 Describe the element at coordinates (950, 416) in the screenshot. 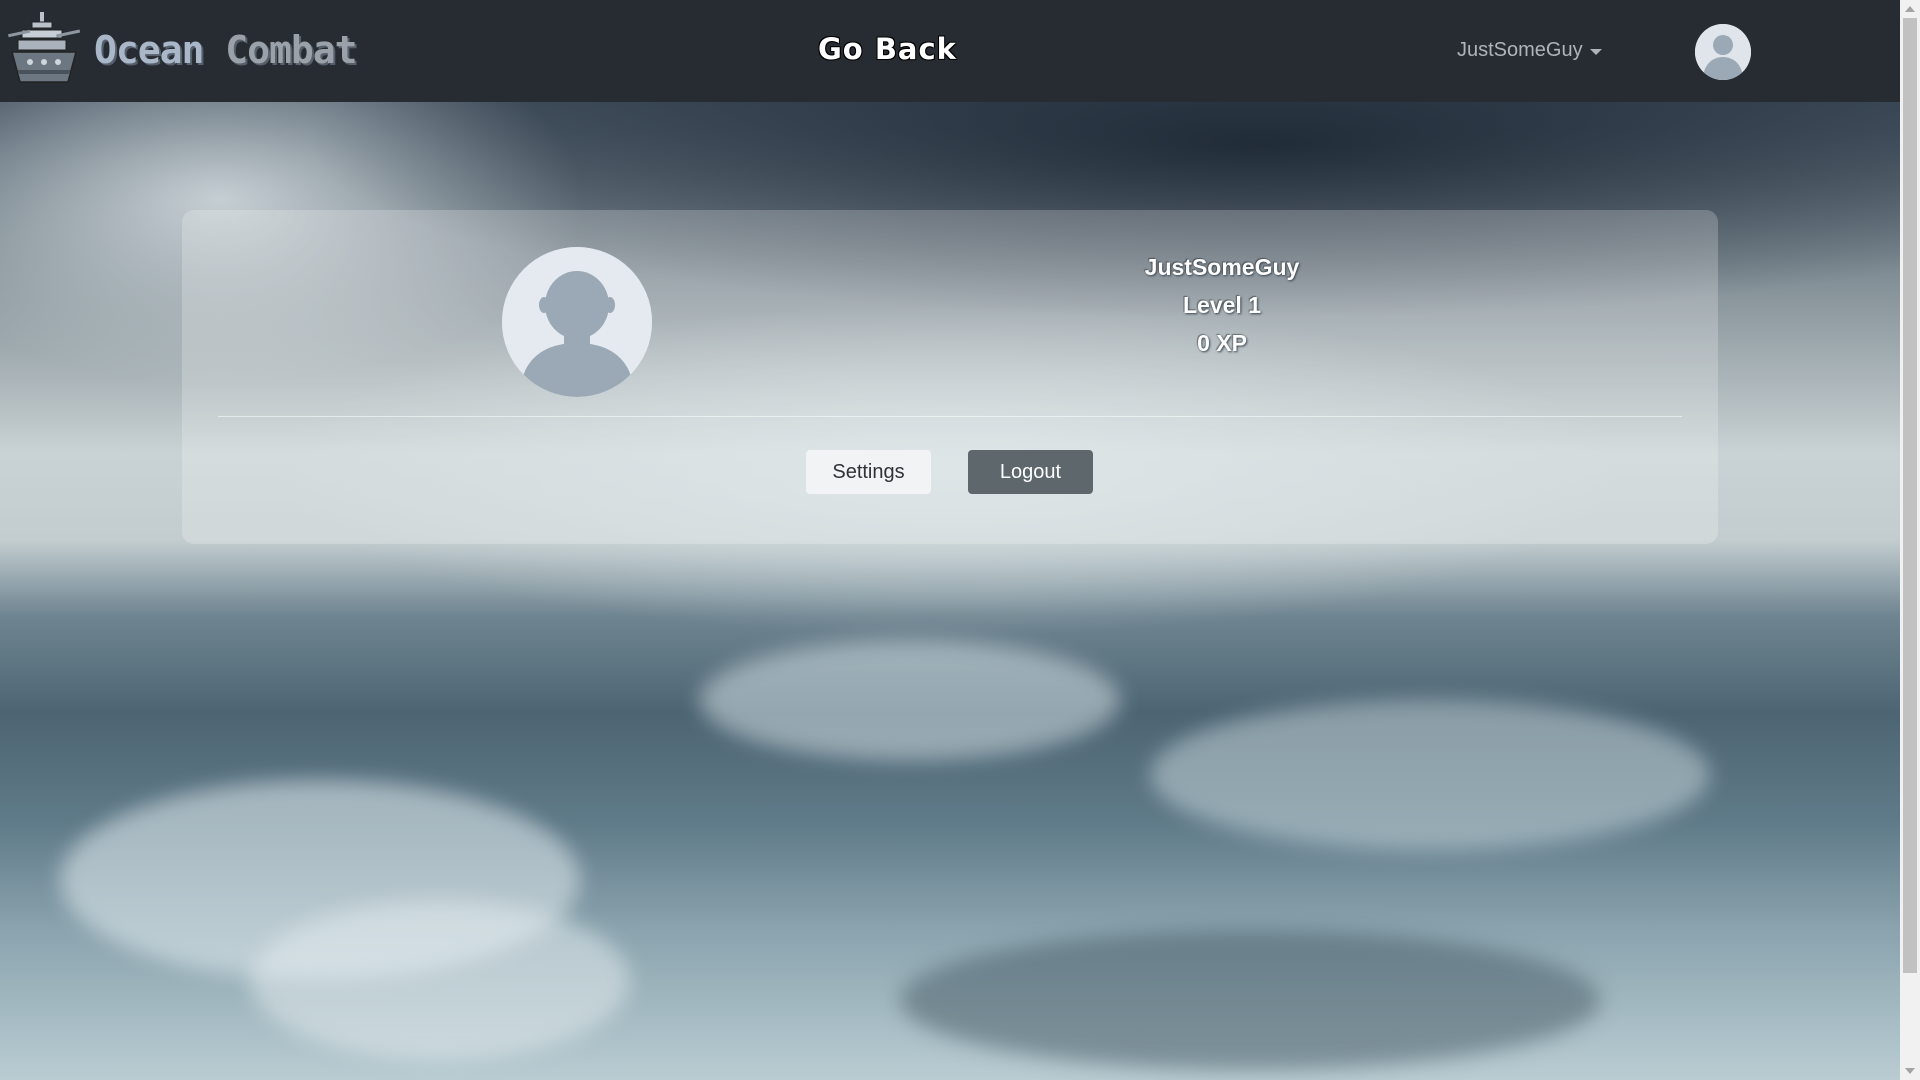

I see `card-divider` at that location.